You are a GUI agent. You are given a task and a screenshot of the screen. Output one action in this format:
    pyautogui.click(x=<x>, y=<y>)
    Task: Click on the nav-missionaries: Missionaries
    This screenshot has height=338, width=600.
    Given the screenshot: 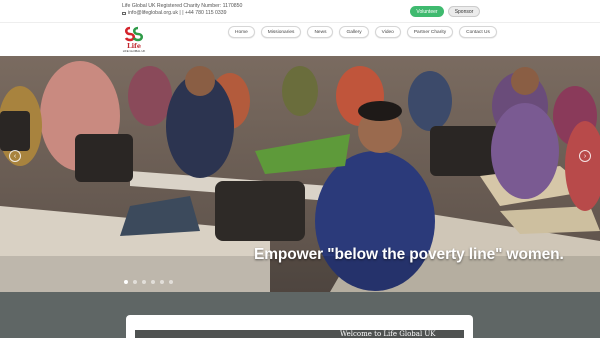 What is the action you would take?
    pyautogui.click(x=281, y=32)
    